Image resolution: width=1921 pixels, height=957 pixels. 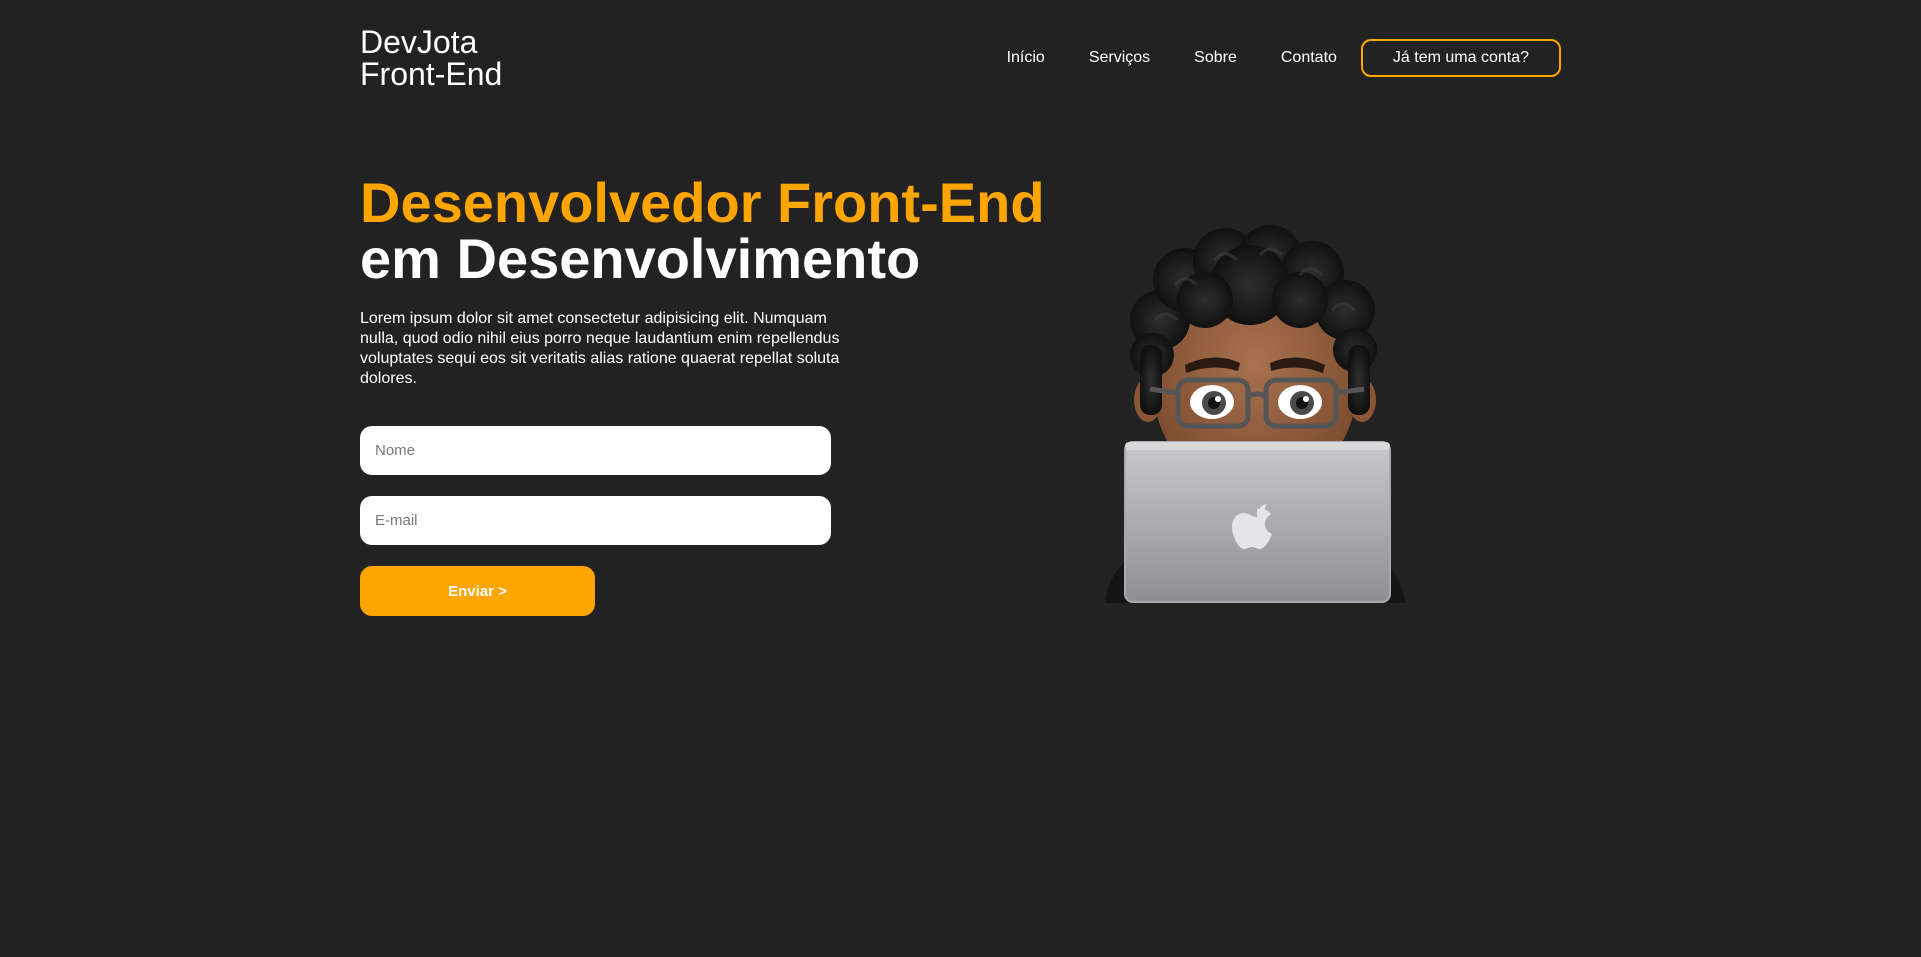 I want to click on memoji-developer-illustration, so click(x=1255, y=415).